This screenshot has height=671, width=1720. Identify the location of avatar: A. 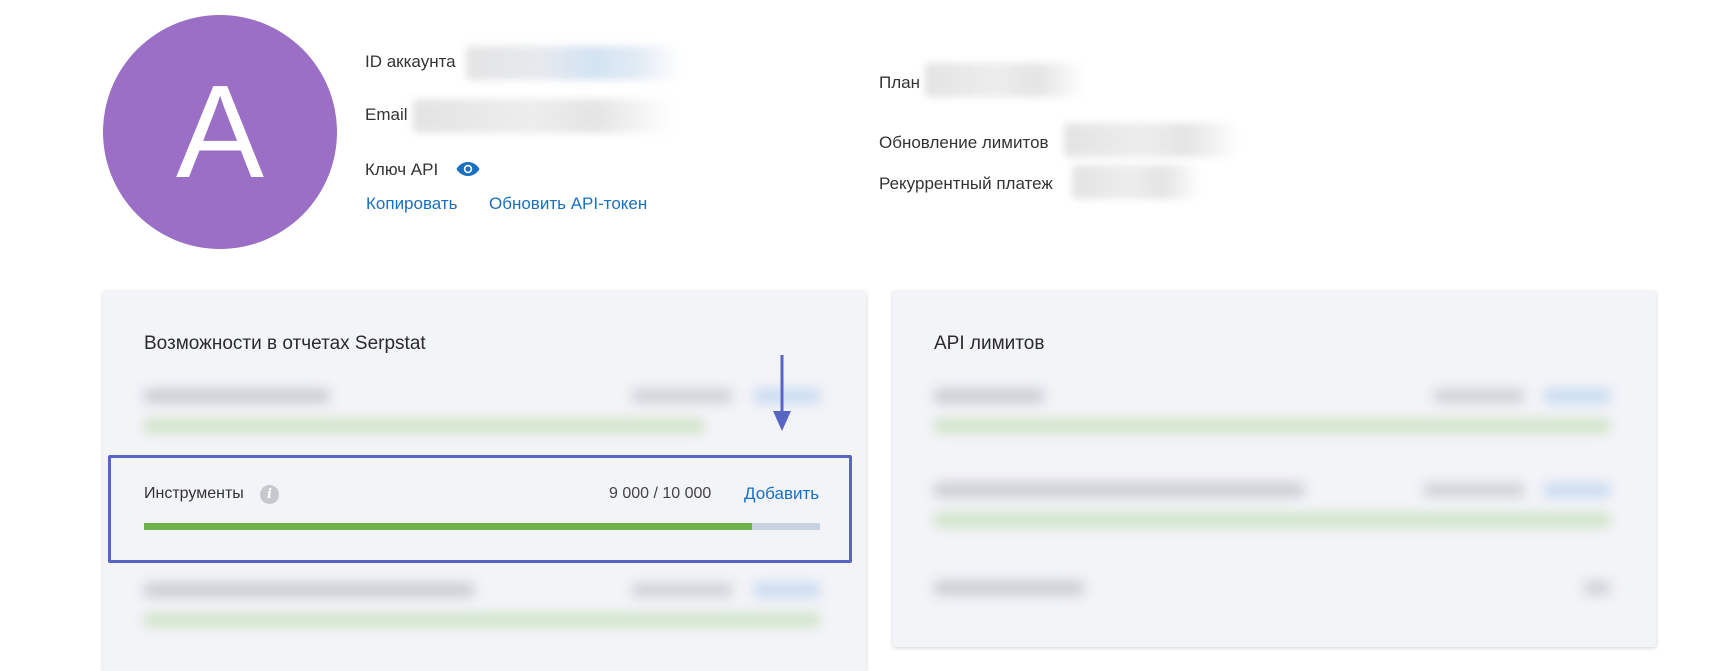
(220, 132).